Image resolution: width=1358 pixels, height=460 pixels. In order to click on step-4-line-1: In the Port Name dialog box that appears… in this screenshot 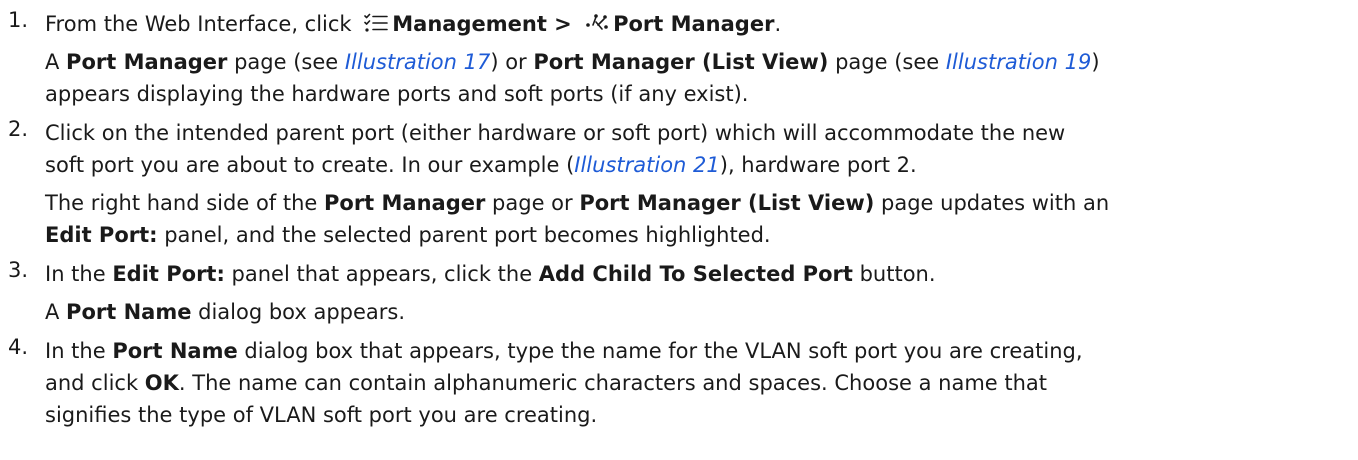, I will do `click(564, 351)`.